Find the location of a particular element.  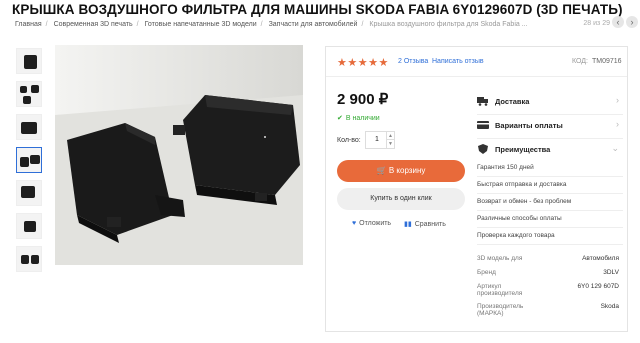

panel-advantages-label: Преимущества is located at coordinates (523, 149).